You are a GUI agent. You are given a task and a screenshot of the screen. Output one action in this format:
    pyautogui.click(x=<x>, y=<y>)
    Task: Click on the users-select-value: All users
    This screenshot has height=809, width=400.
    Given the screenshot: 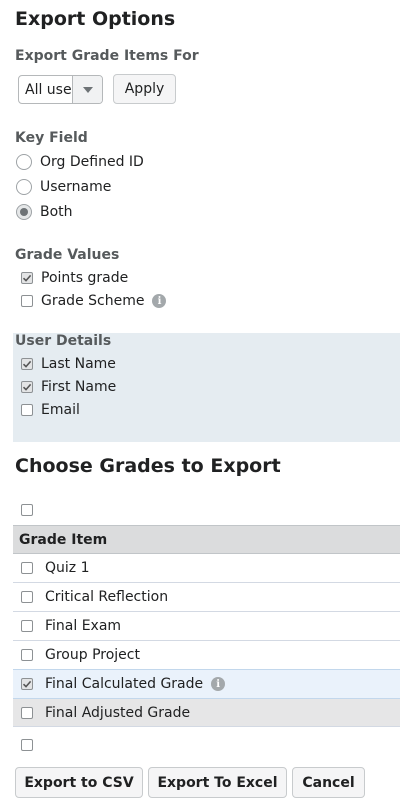 What is the action you would take?
    pyautogui.click(x=49, y=89)
    